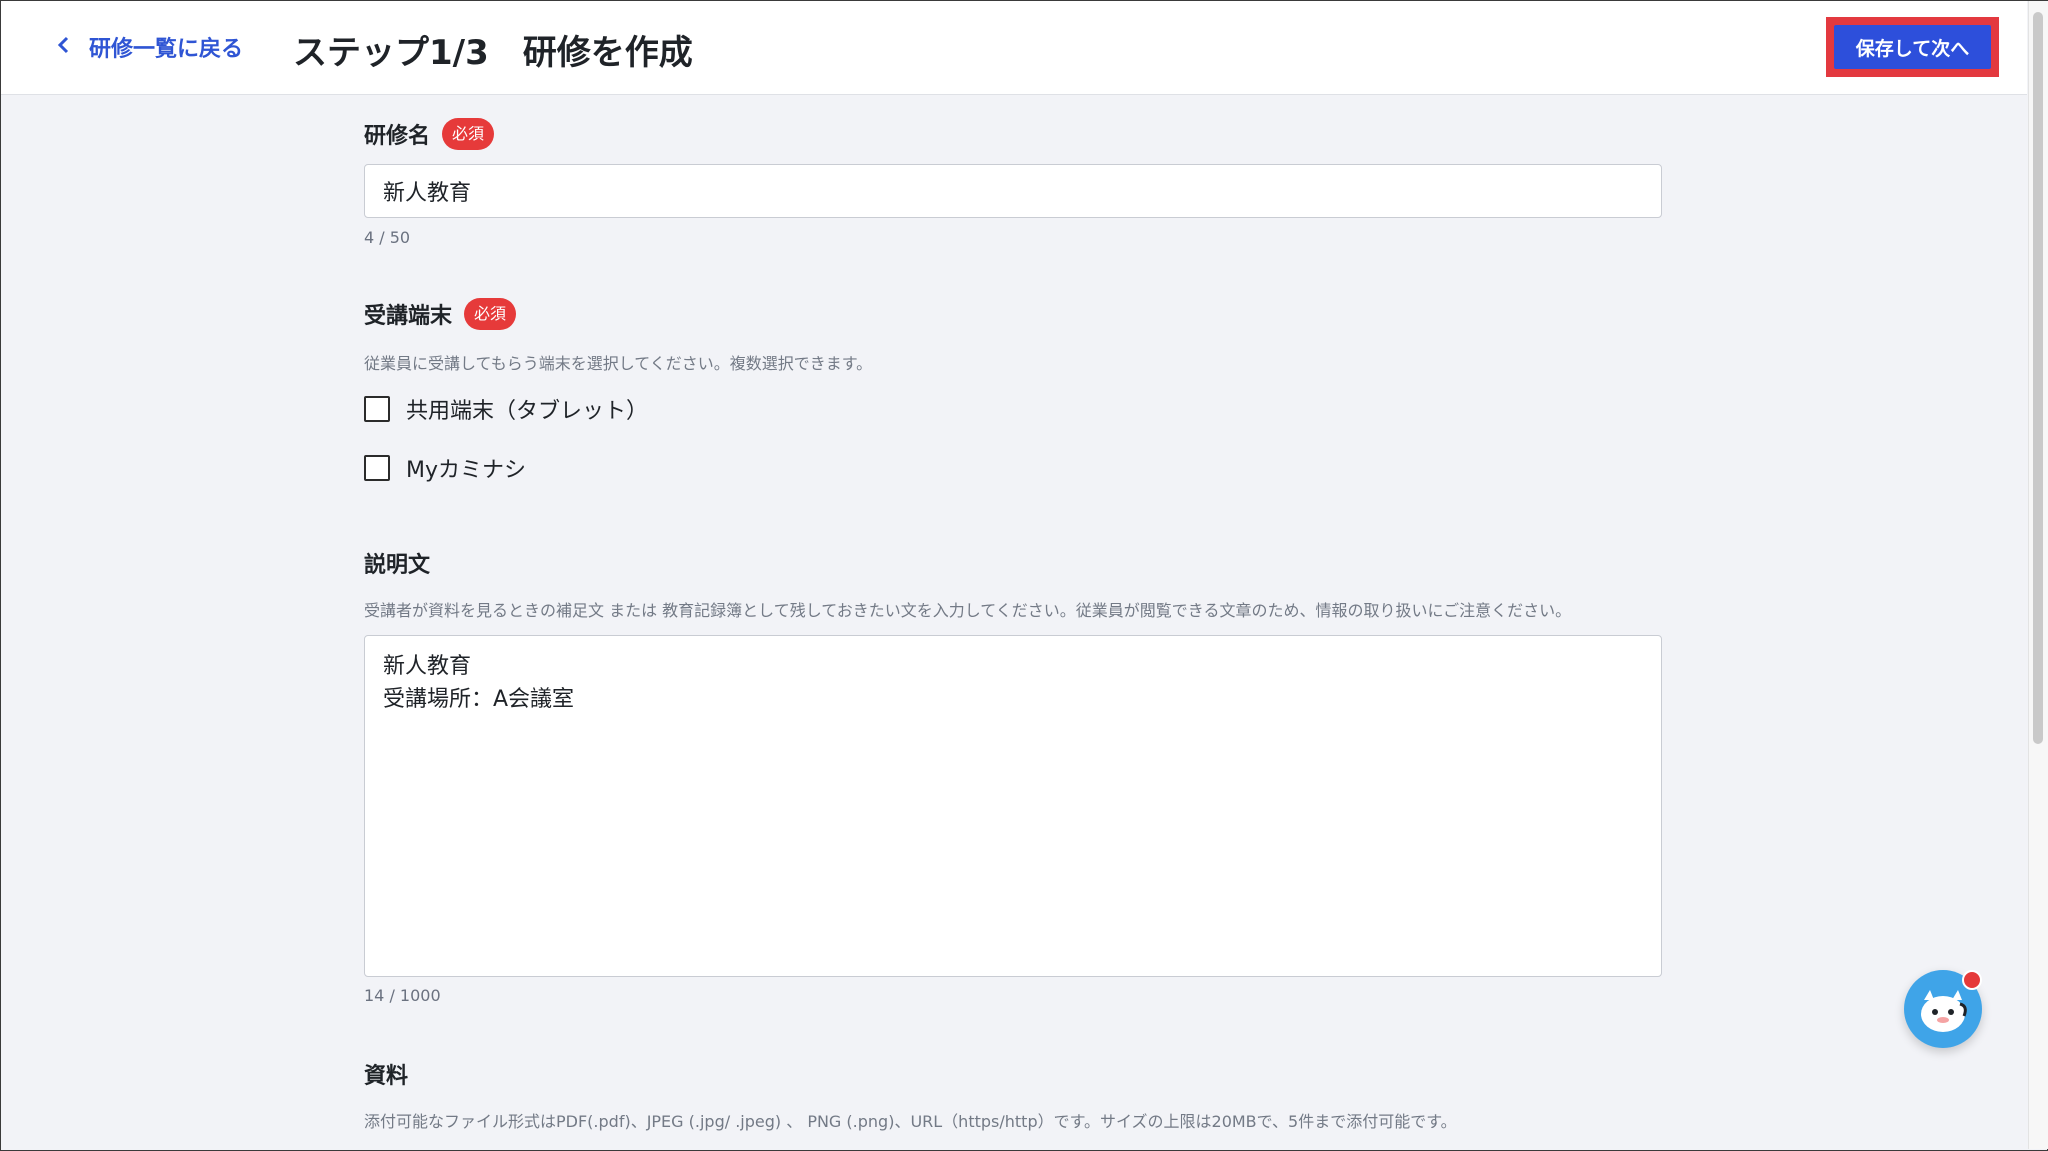 Image resolution: width=2048 pixels, height=1151 pixels. What do you see at coordinates (2038, 378) in the screenshot?
I see `scrollbar-thumb` at bounding box center [2038, 378].